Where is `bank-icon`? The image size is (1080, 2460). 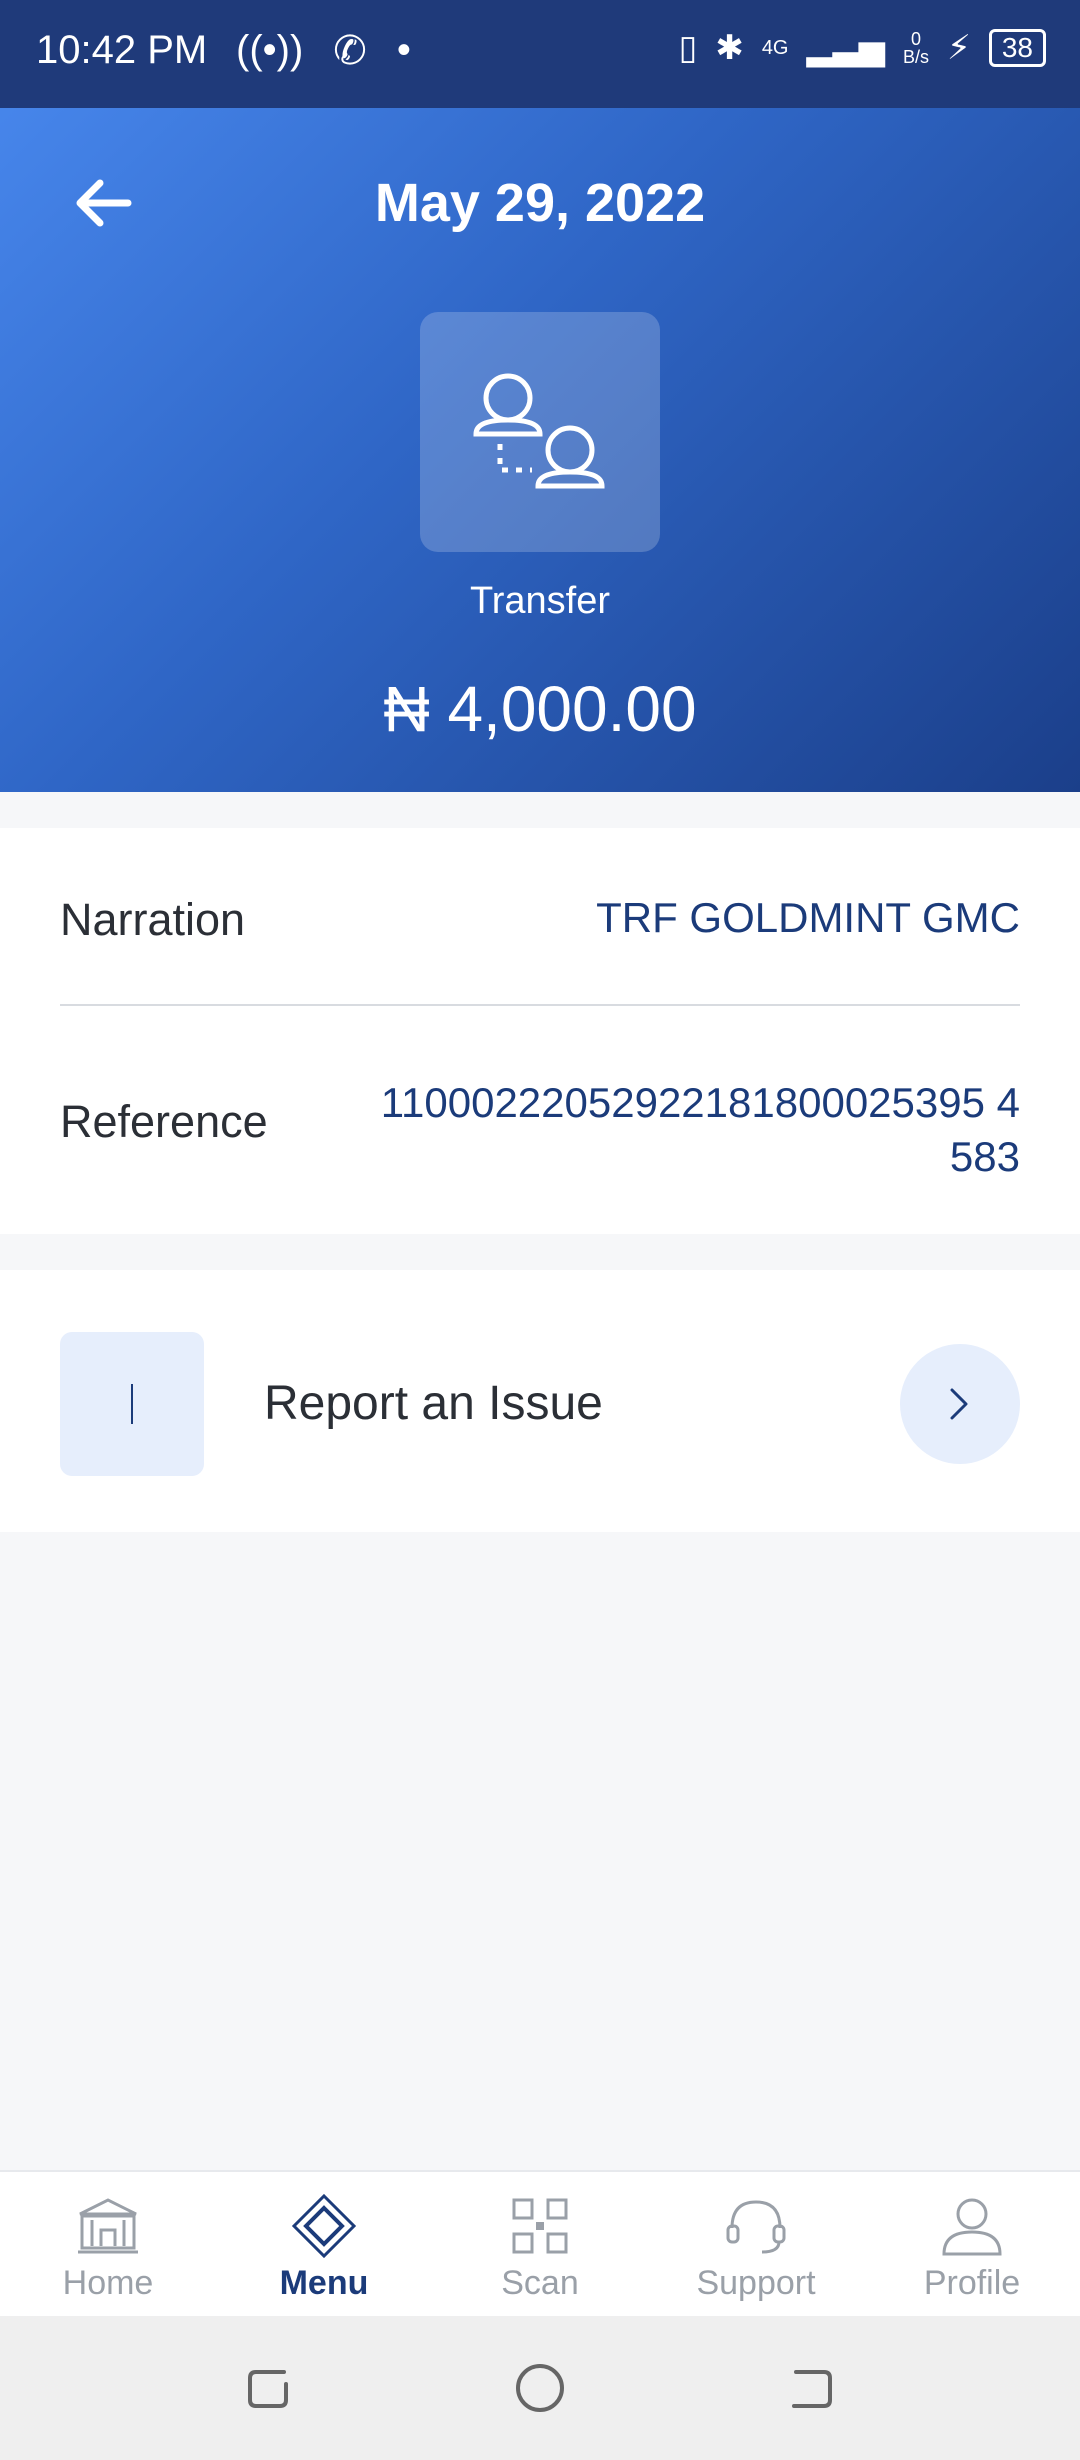 bank-icon is located at coordinates (108, 2226).